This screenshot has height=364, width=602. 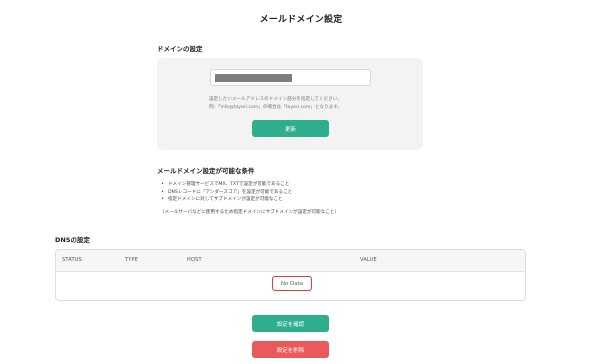 What do you see at coordinates (290, 275) in the screenshot?
I see `dns-table: STATUS TYPE HOST VALUE No Data` at bounding box center [290, 275].